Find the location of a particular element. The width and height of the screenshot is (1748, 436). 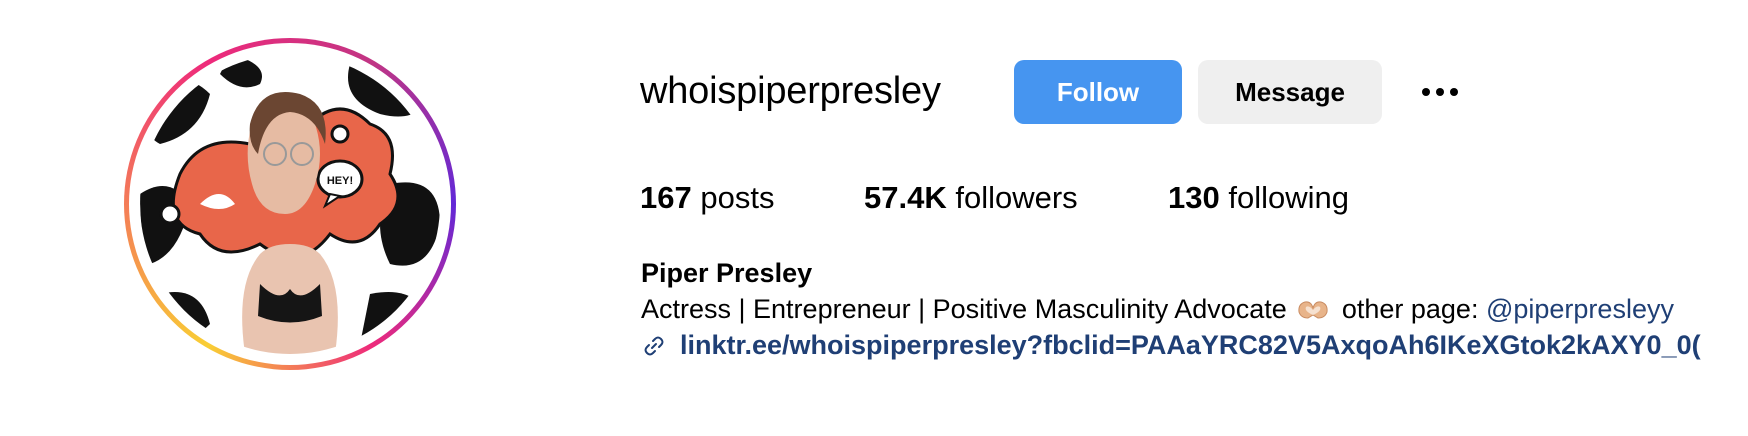

message-button: Message is located at coordinates (1290, 92).